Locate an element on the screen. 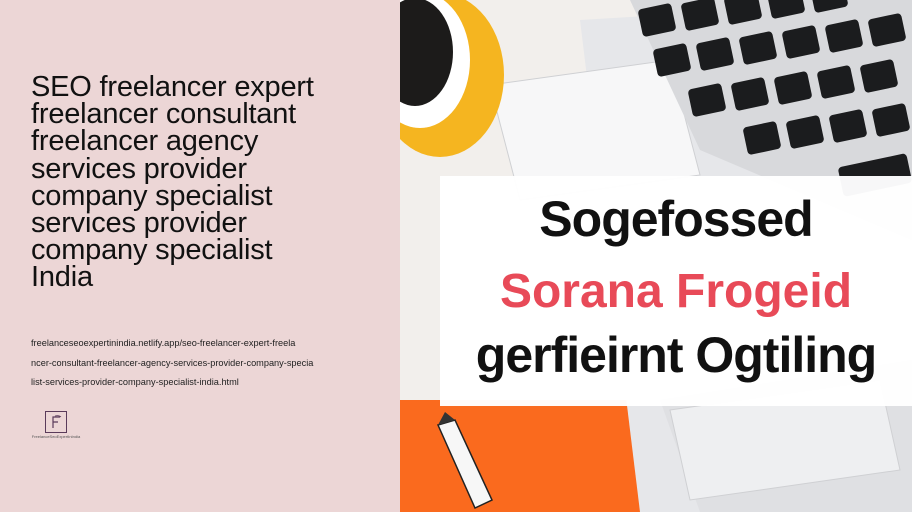 The image size is (912, 512). banner-line: gerfieirnt Ogtiling is located at coordinates (676, 355).